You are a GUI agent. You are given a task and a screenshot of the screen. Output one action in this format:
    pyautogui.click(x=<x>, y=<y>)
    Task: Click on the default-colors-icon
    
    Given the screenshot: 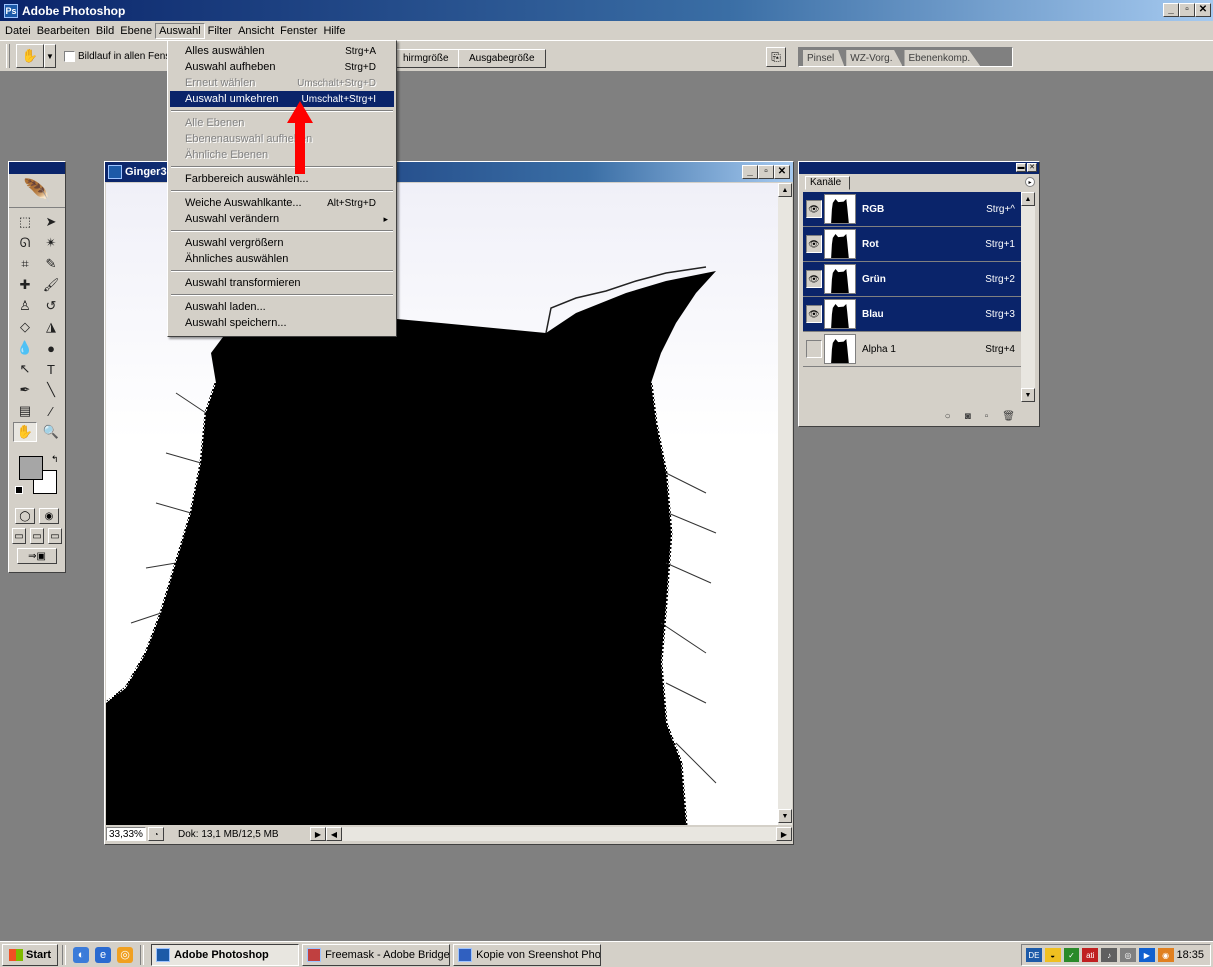 What is the action you would take?
    pyautogui.click(x=19, y=490)
    